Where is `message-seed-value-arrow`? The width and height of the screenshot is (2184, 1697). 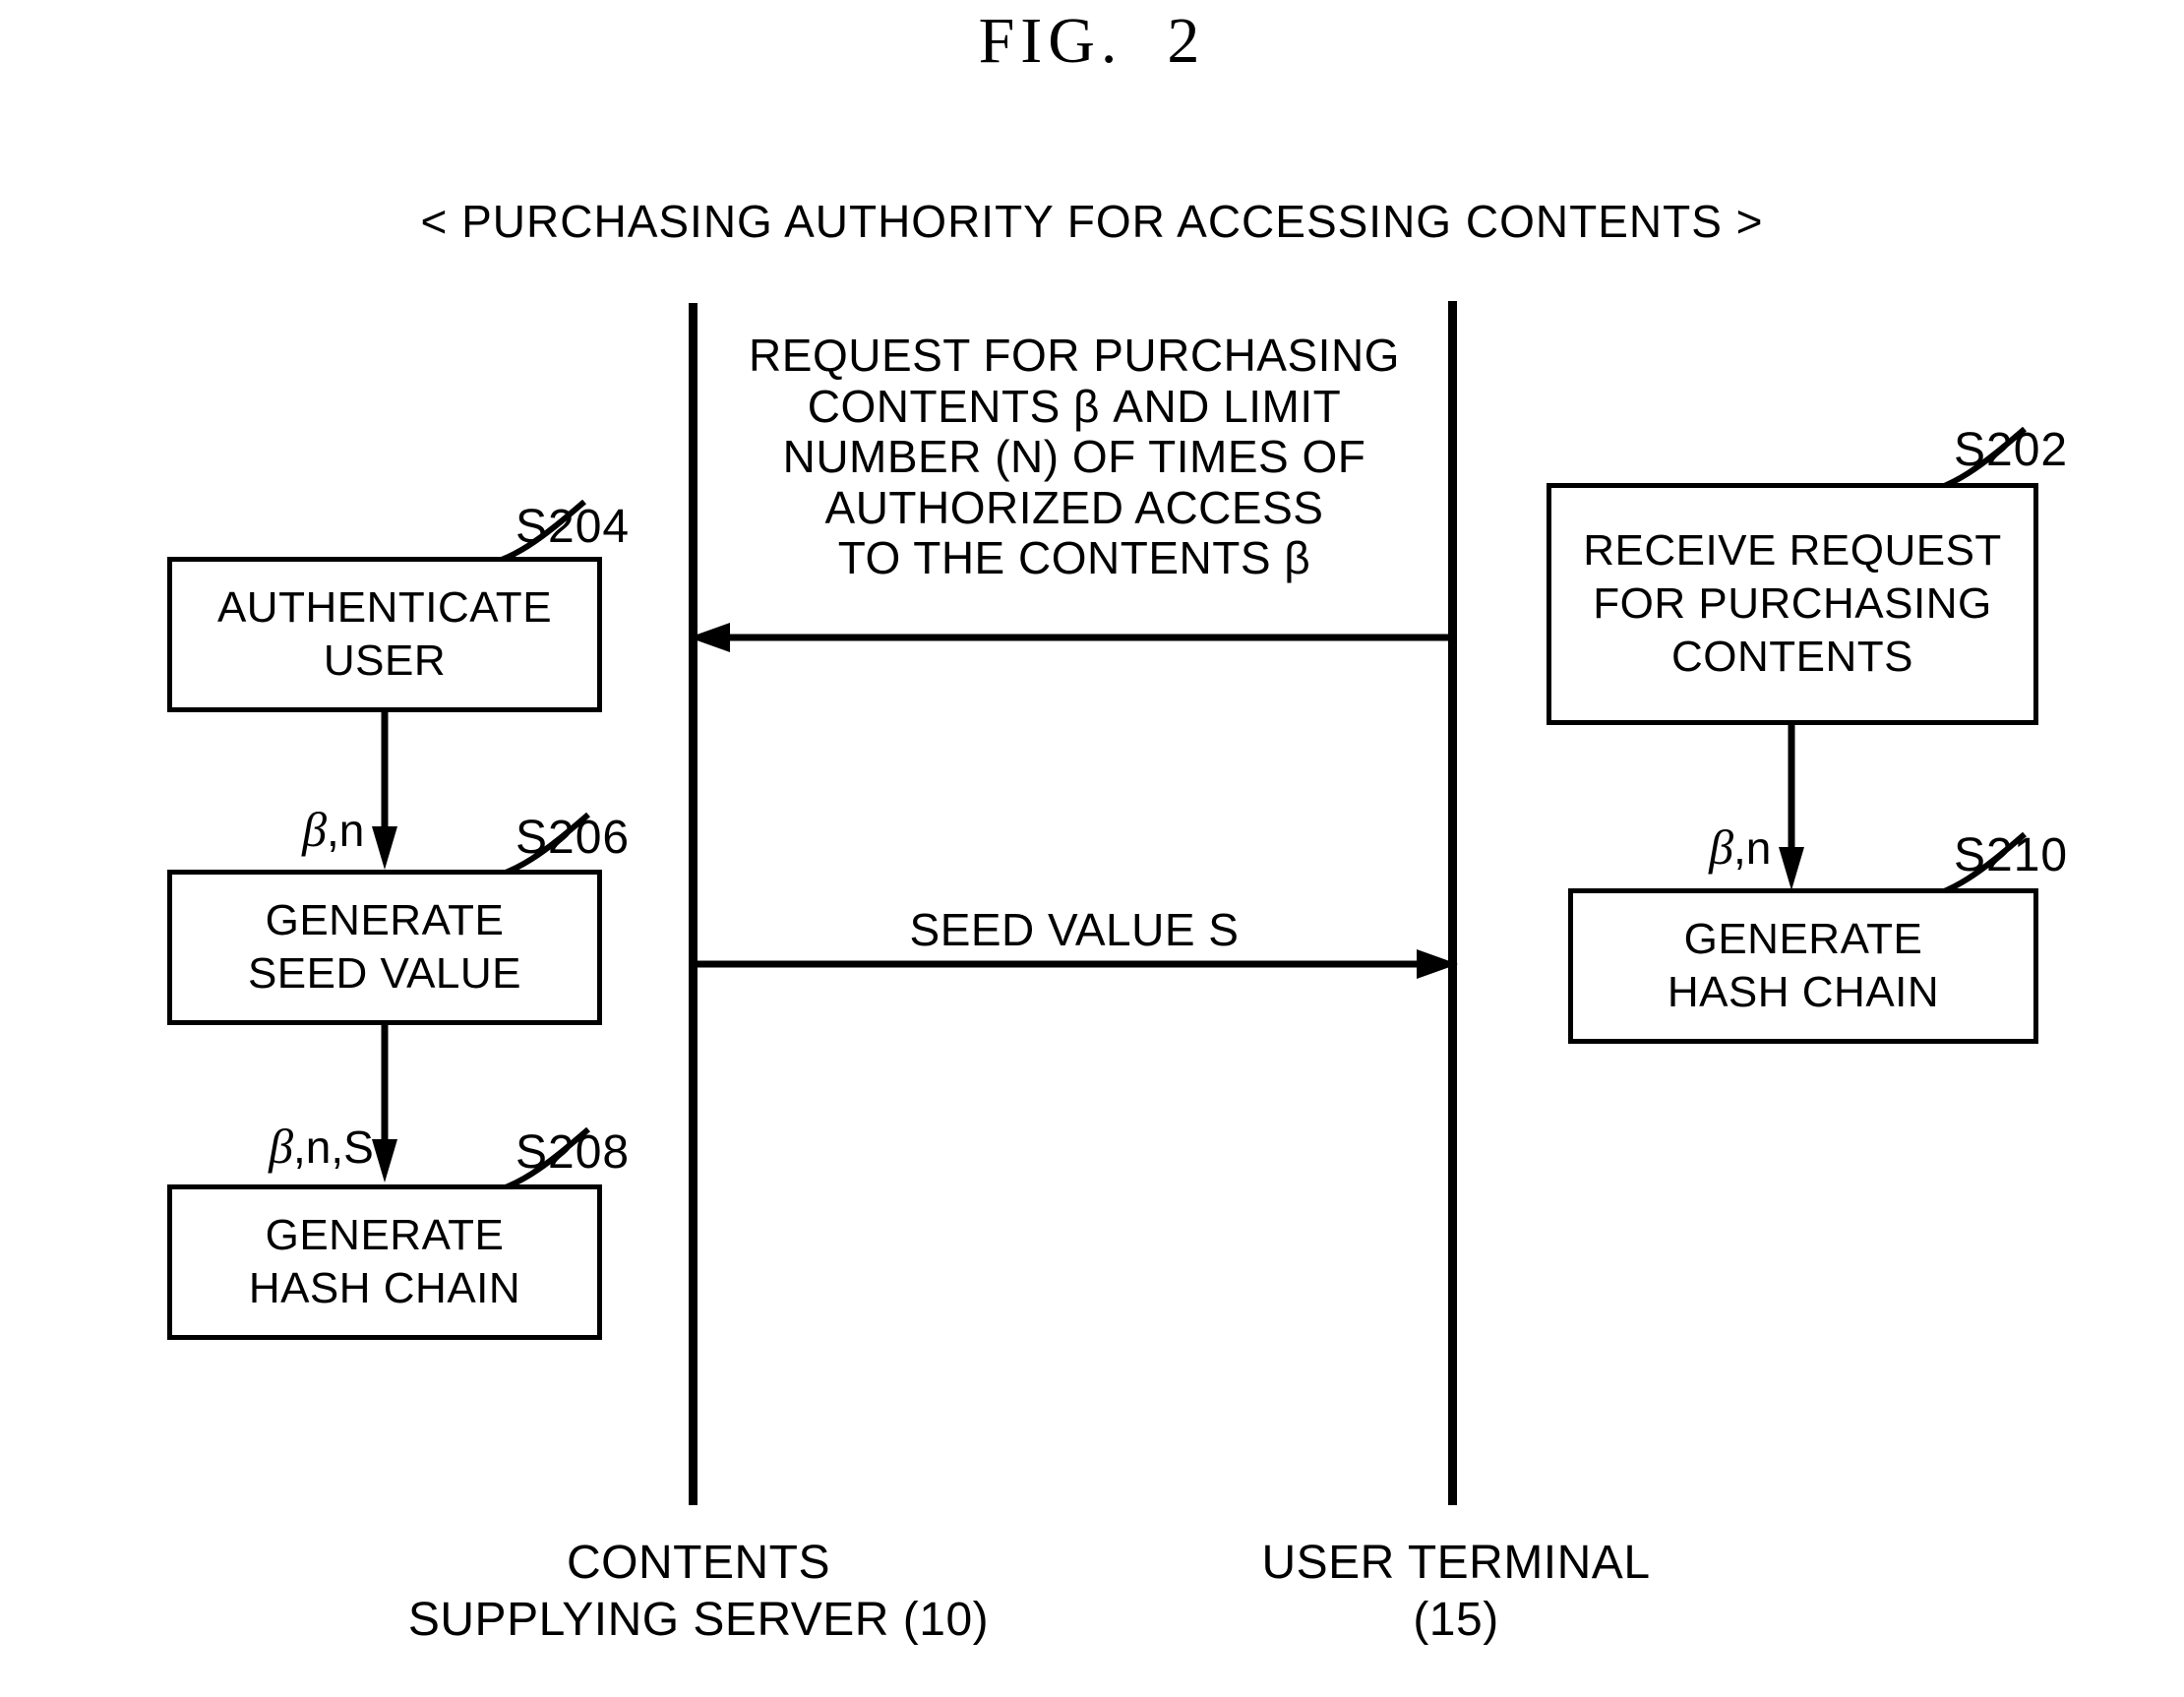 message-seed-value-arrow is located at coordinates (1073, 964).